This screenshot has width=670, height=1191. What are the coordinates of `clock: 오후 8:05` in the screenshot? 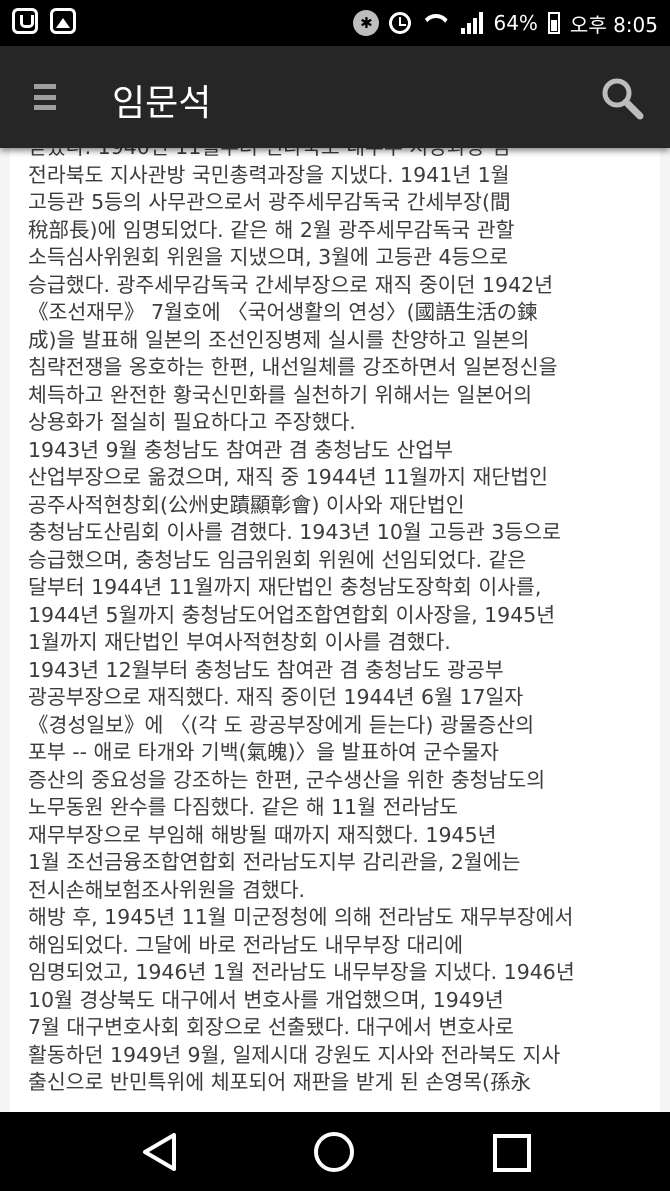 It's located at (613, 24).